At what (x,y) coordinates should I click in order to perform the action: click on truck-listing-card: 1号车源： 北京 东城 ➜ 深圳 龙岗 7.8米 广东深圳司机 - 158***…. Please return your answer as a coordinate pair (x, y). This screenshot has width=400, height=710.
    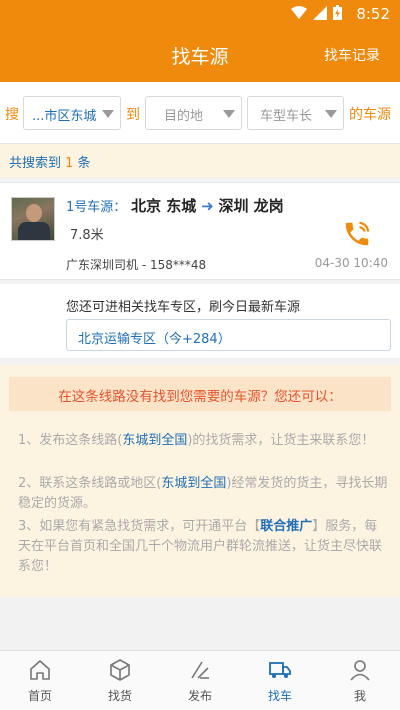
    Looking at the image, I should click on (200, 231).